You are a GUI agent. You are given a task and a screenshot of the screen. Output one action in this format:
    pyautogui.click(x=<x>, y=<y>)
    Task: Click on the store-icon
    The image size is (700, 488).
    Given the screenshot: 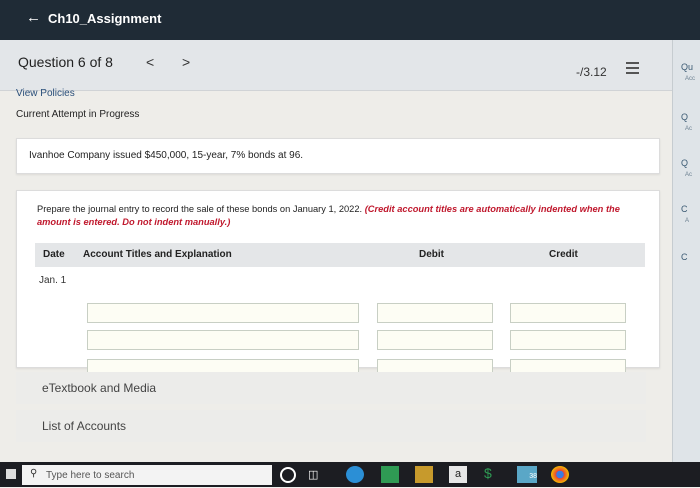 What is the action you would take?
    pyautogui.click(x=424, y=474)
    